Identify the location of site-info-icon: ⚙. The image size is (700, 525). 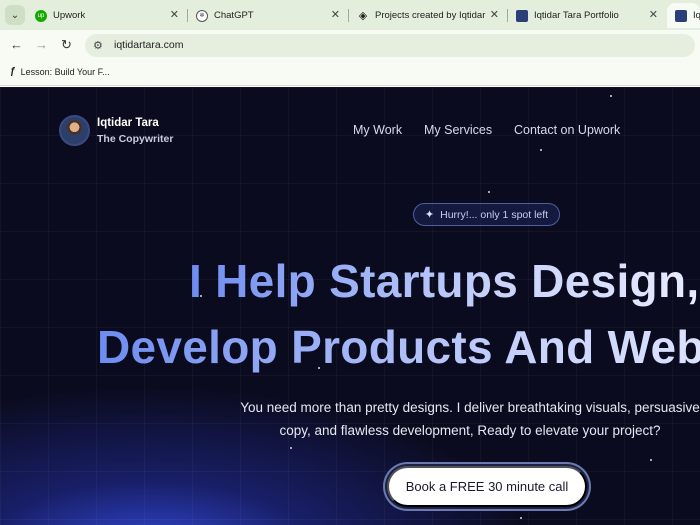
(98, 45).